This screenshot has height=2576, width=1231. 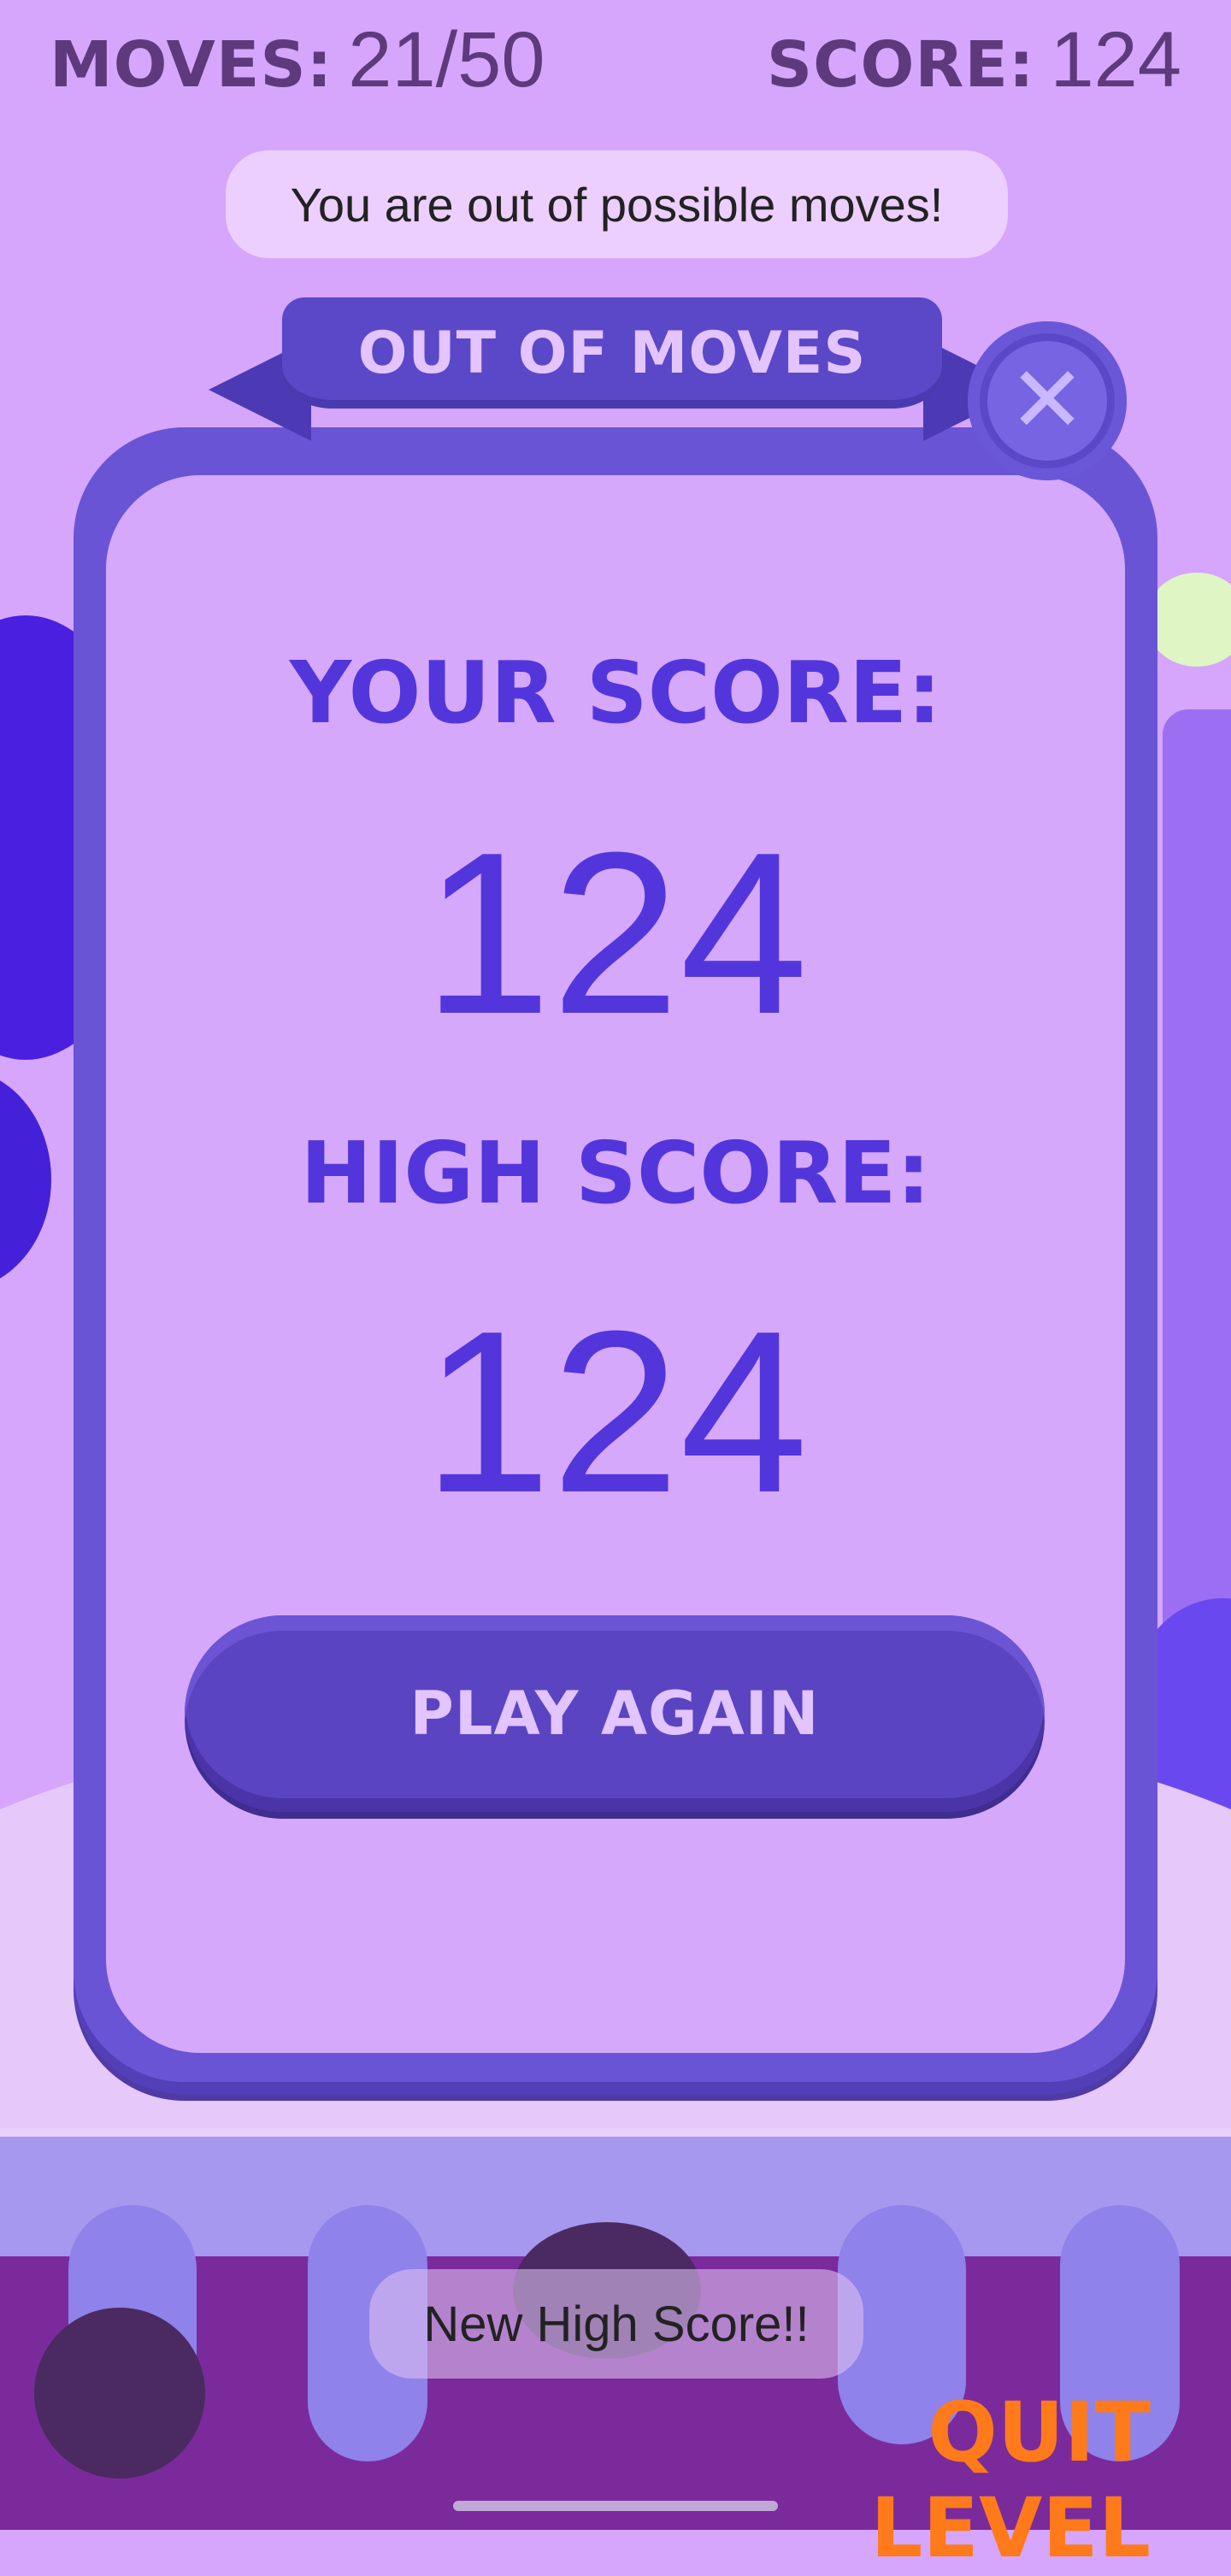 What do you see at coordinates (1188, 620) in the screenshot?
I see `green-blob-right` at bounding box center [1188, 620].